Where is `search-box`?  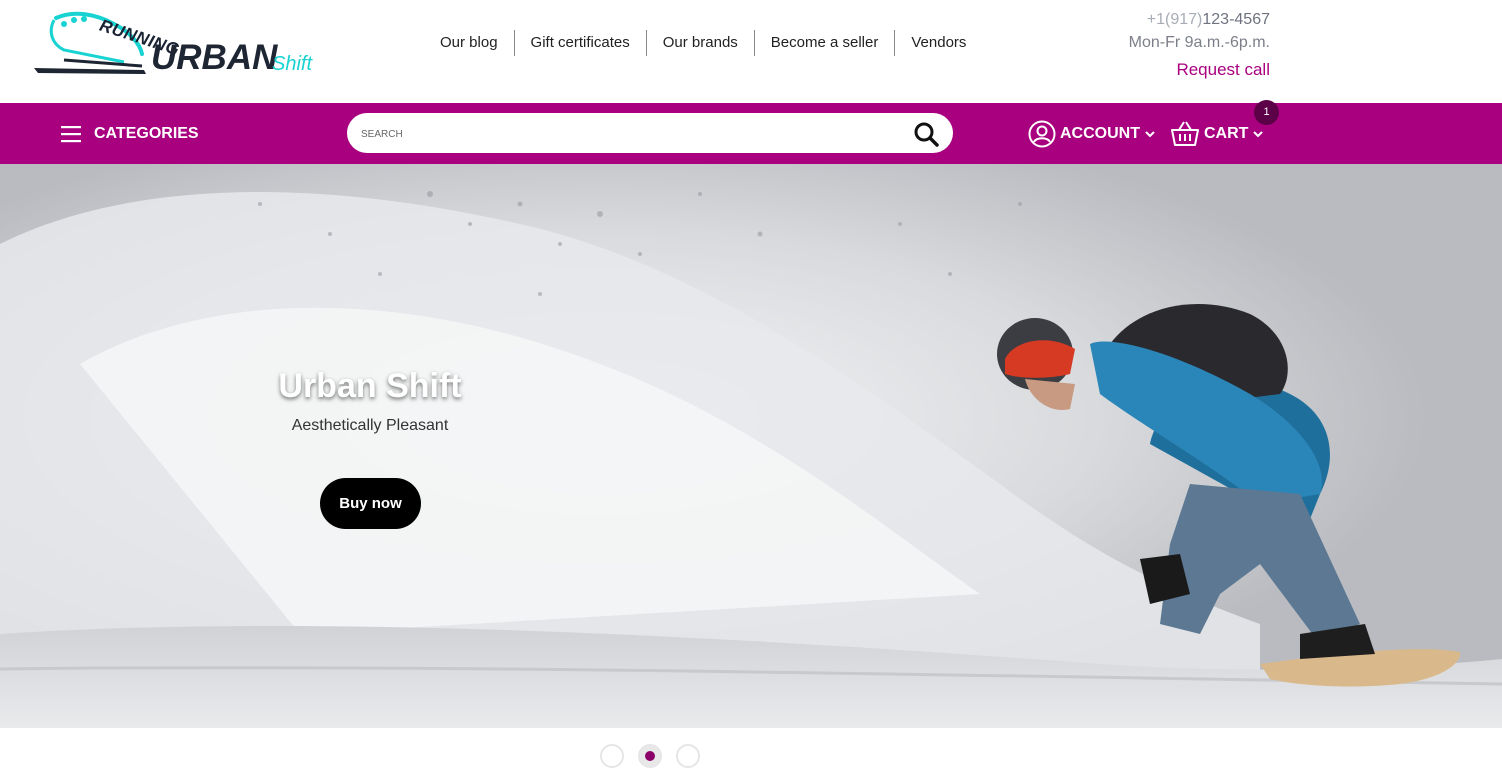
search-box is located at coordinates (650, 134).